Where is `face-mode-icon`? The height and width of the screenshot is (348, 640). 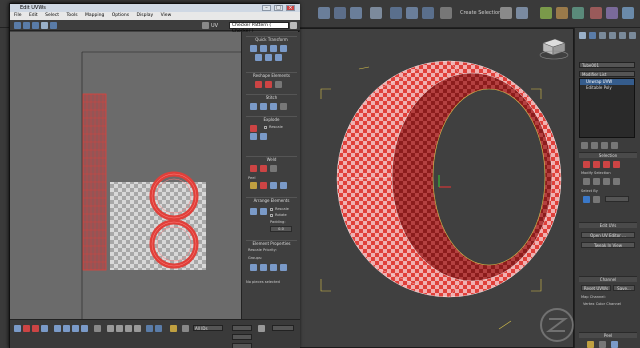
face-mode-icon is located at coordinates (35, 328).